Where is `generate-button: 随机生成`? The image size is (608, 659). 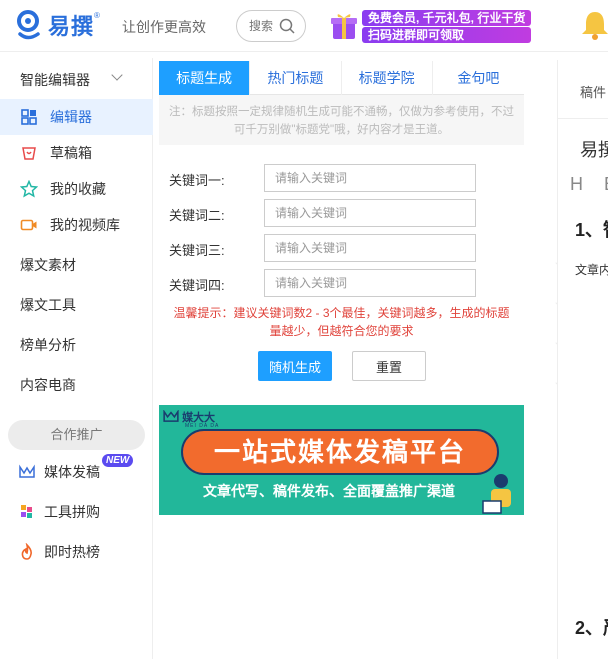
generate-button: 随机生成 is located at coordinates (295, 366).